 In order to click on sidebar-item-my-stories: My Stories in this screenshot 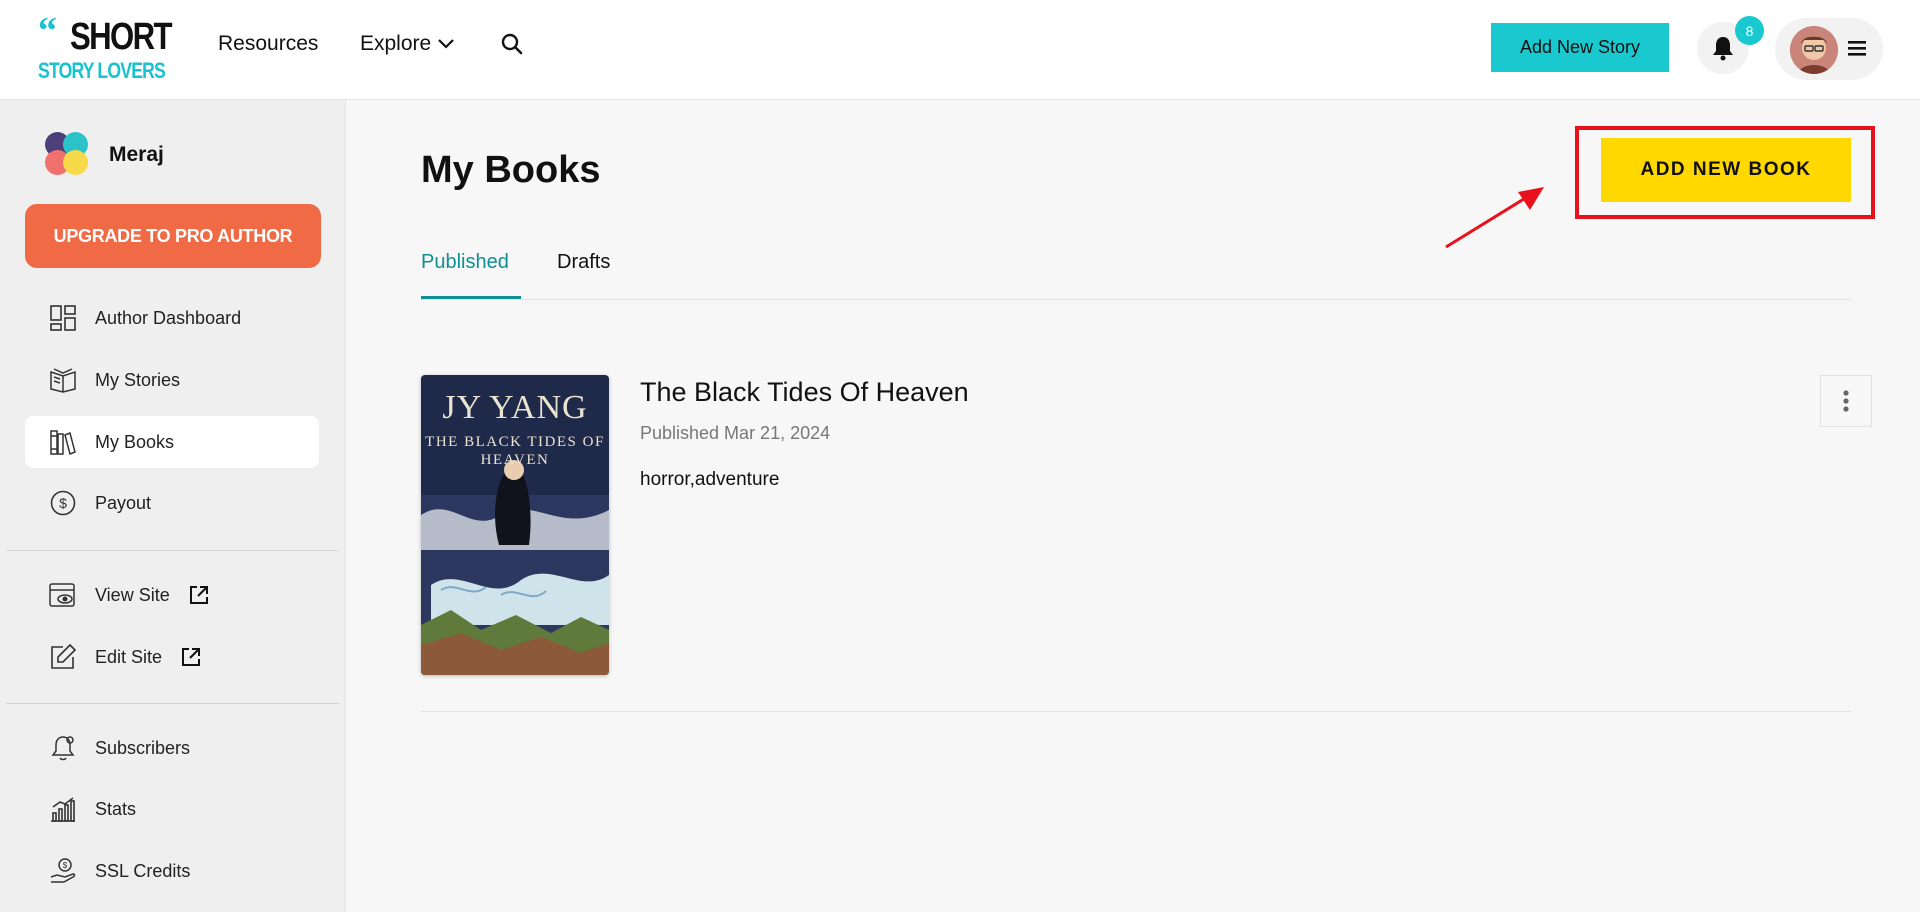, I will do `click(172, 380)`.